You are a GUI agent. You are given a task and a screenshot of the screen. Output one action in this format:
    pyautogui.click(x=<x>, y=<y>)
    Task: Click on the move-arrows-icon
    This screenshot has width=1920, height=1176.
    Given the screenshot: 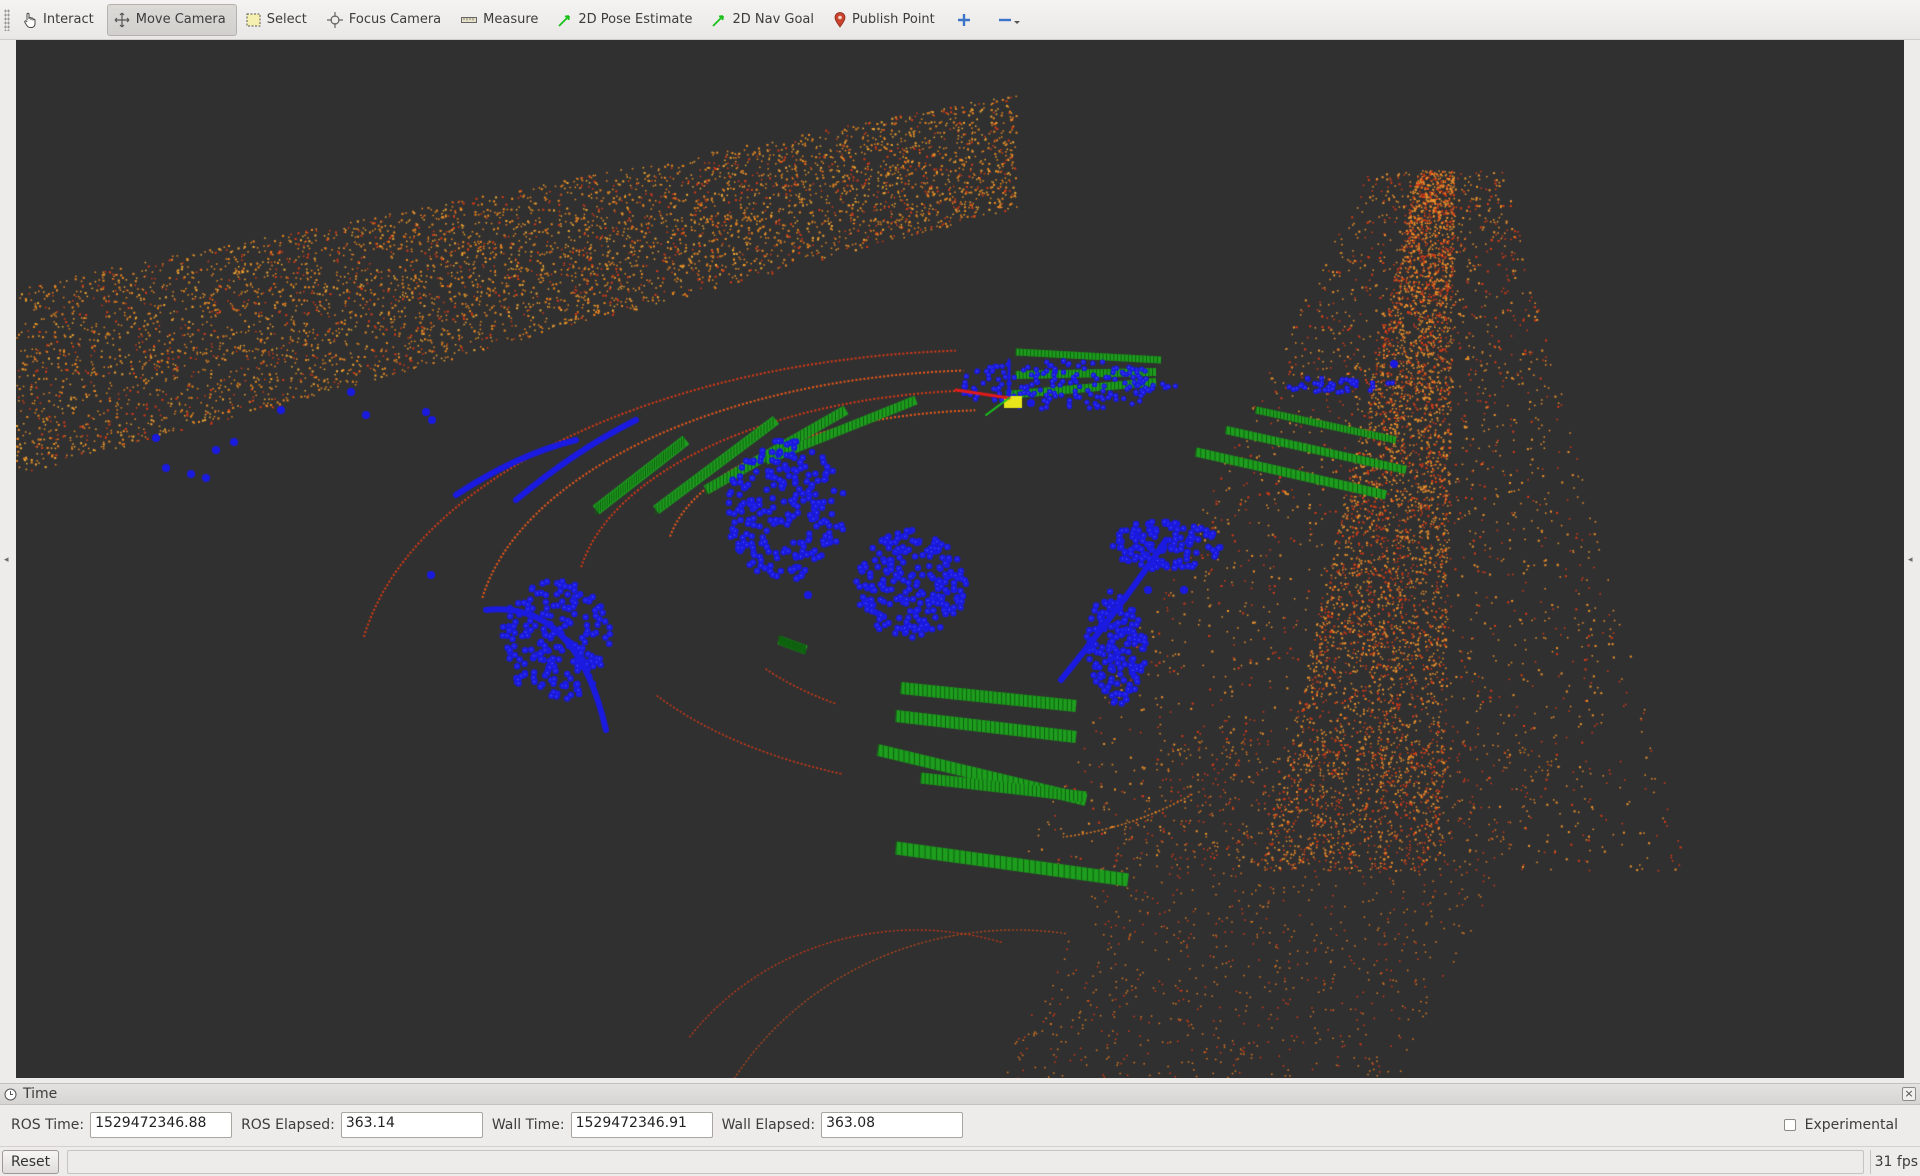 What is the action you would take?
    pyautogui.click(x=122, y=19)
    